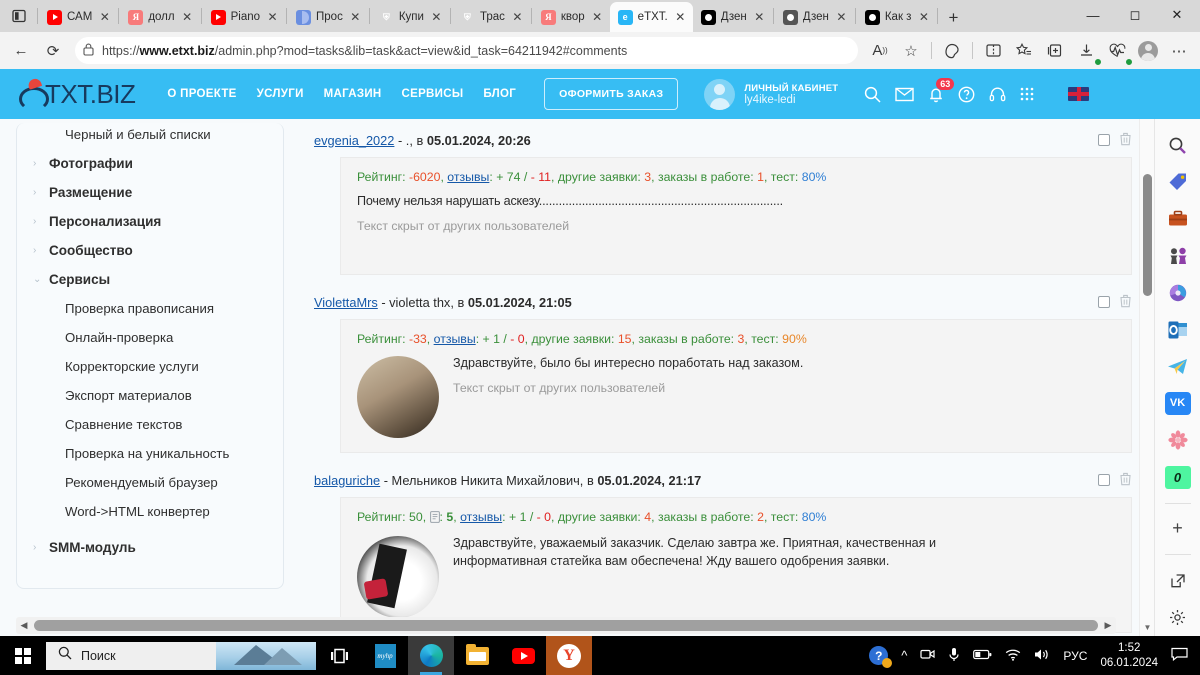 The width and height of the screenshot is (1200, 675). What do you see at coordinates (904, 655) in the screenshot?
I see `show-hidden-icons: ^` at bounding box center [904, 655].